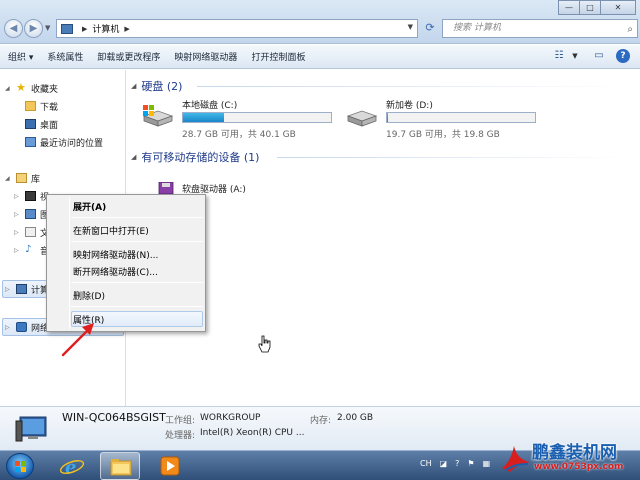 The width and height of the screenshot is (640, 480). Describe the element at coordinates (33, 28) in the screenshot. I see `forward-button: ▶` at that location.